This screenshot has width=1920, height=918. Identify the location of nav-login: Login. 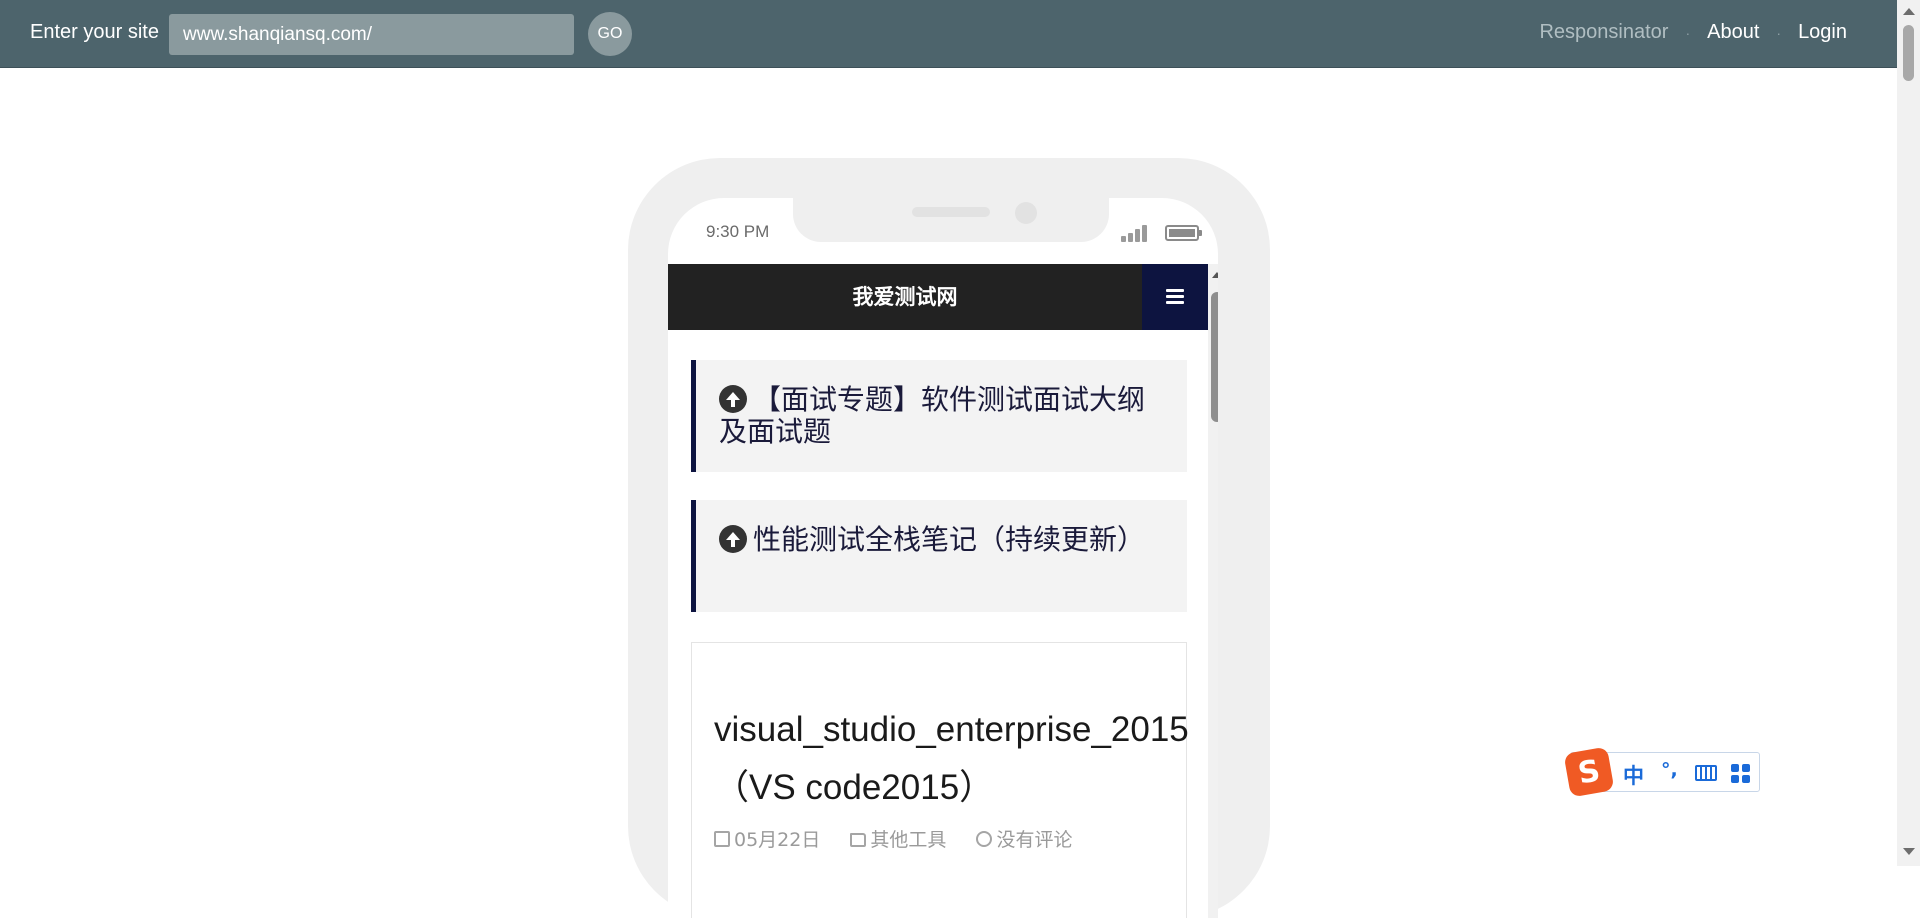
(1822, 32).